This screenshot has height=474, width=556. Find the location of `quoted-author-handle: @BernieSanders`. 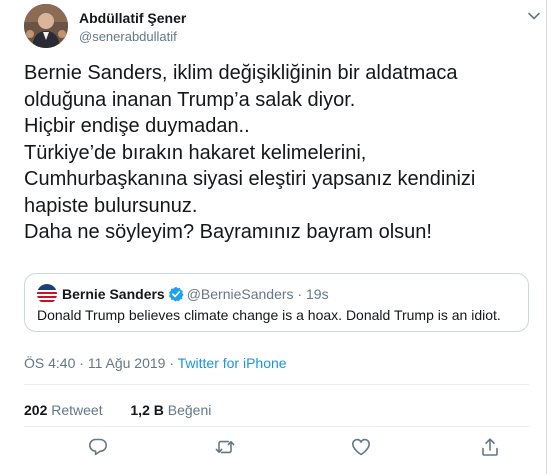

quoted-author-handle: @BernieSanders is located at coordinates (240, 294).